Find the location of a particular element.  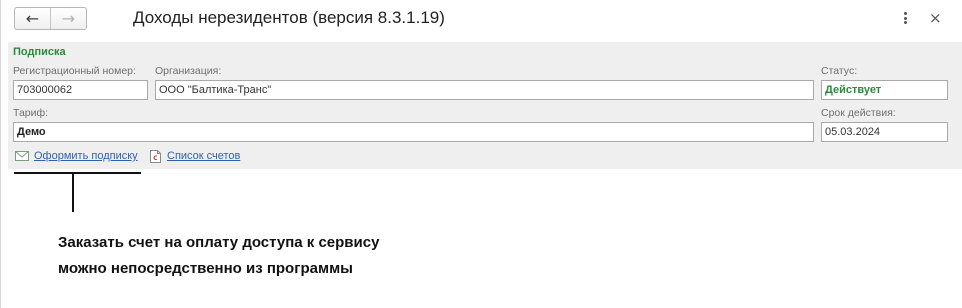

invoices-link: Список счетов is located at coordinates (195, 156).